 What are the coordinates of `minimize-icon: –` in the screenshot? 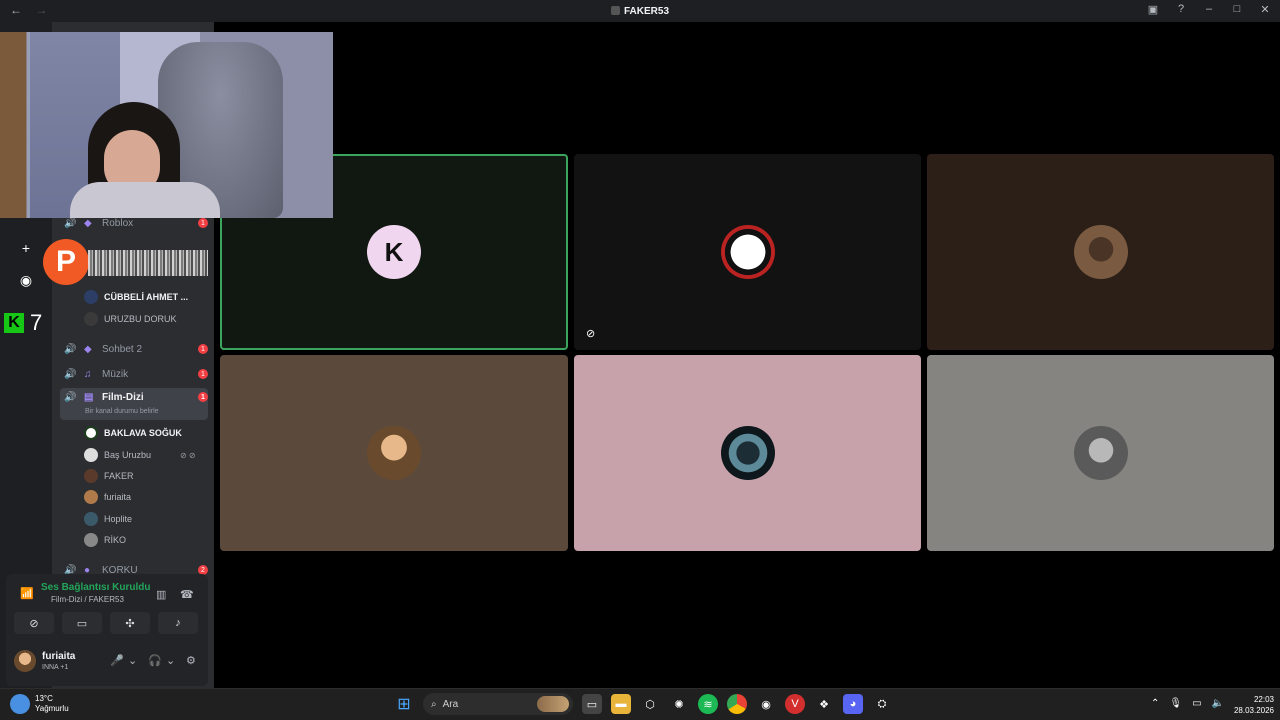 It's located at (1209, 9).